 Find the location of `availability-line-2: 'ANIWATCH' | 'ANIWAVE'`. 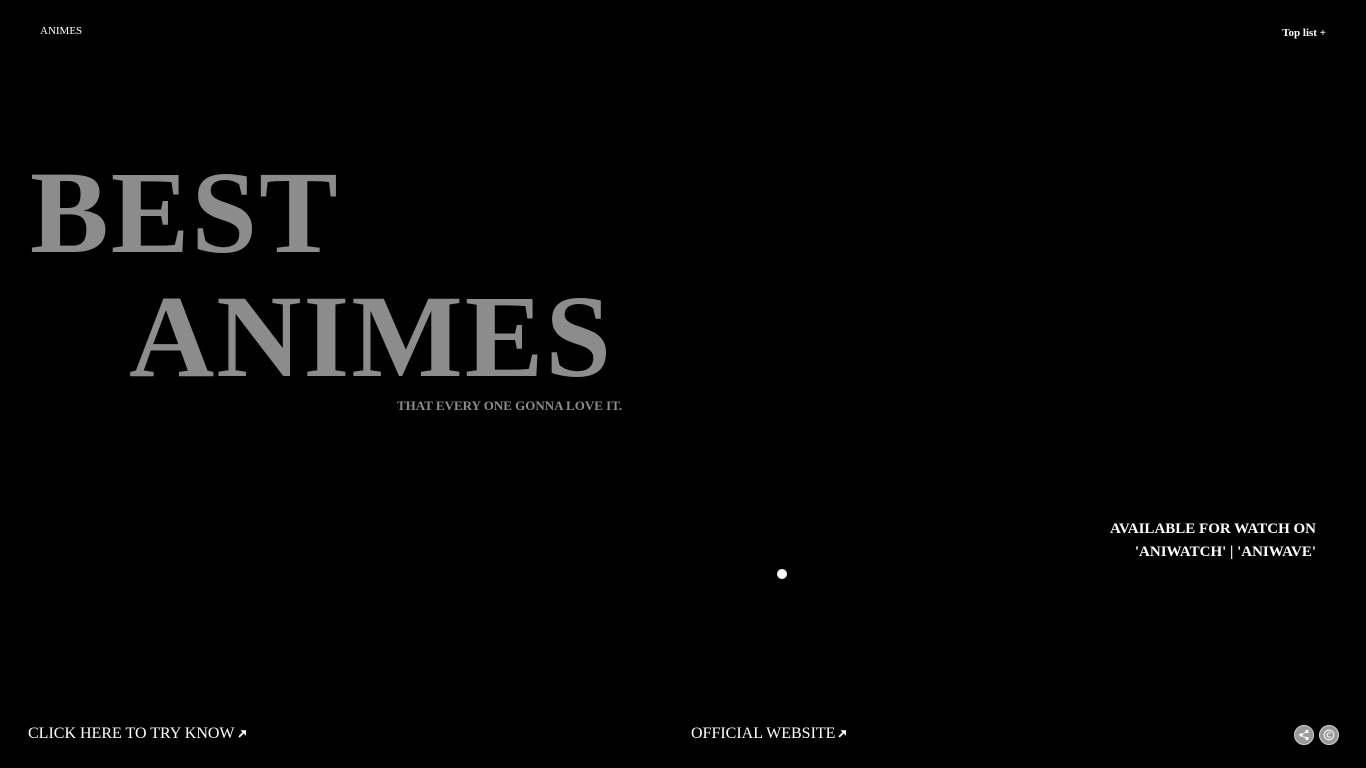

availability-line-2: 'ANIWATCH' | 'ANIWAVE' is located at coordinates (1225, 552).